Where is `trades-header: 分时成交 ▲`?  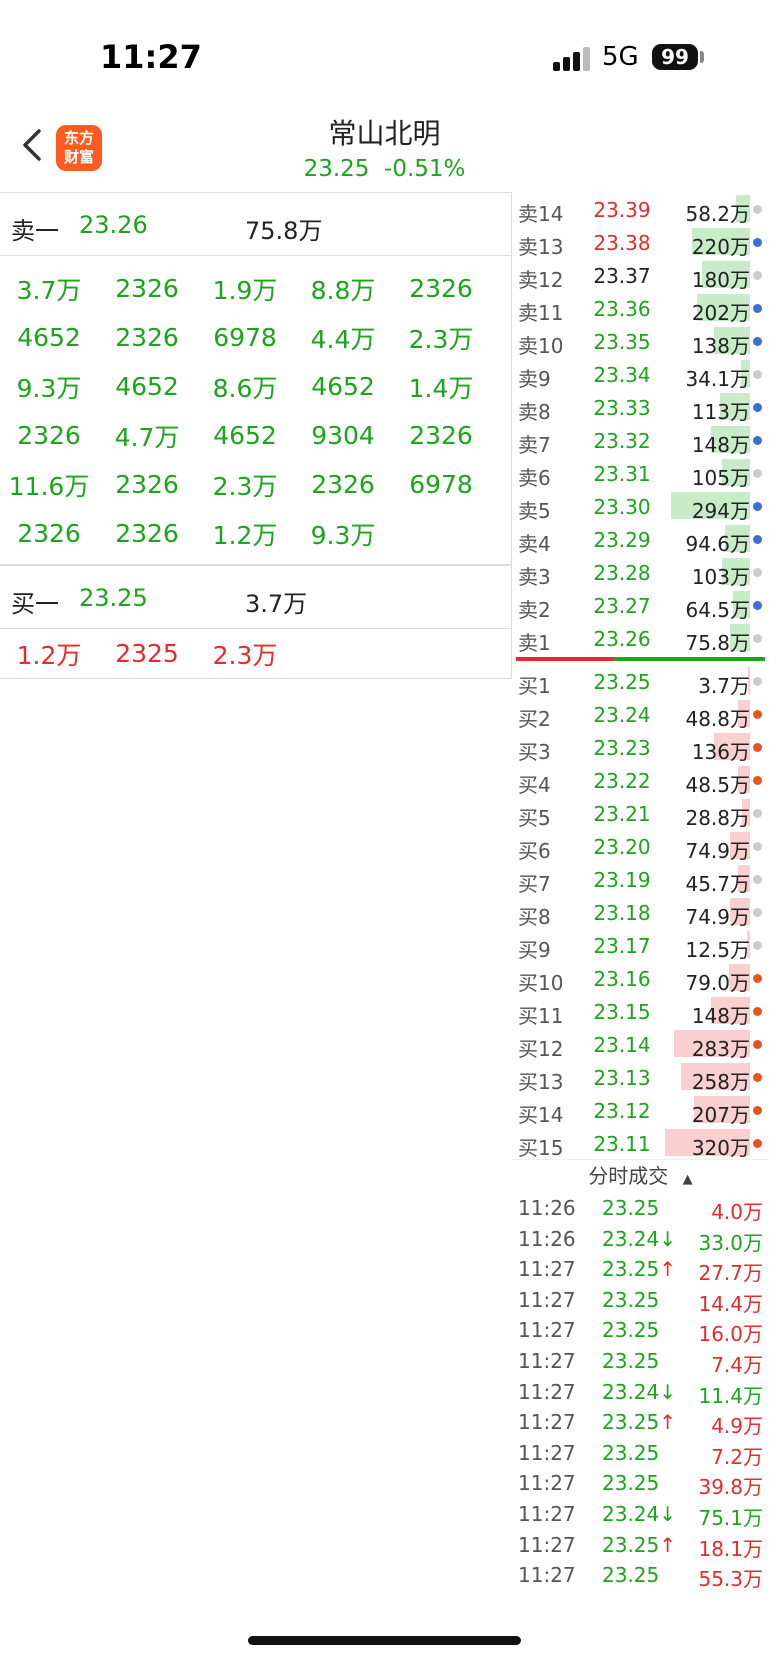 trades-header: 分时成交 ▲ is located at coordinates (640, 1175).